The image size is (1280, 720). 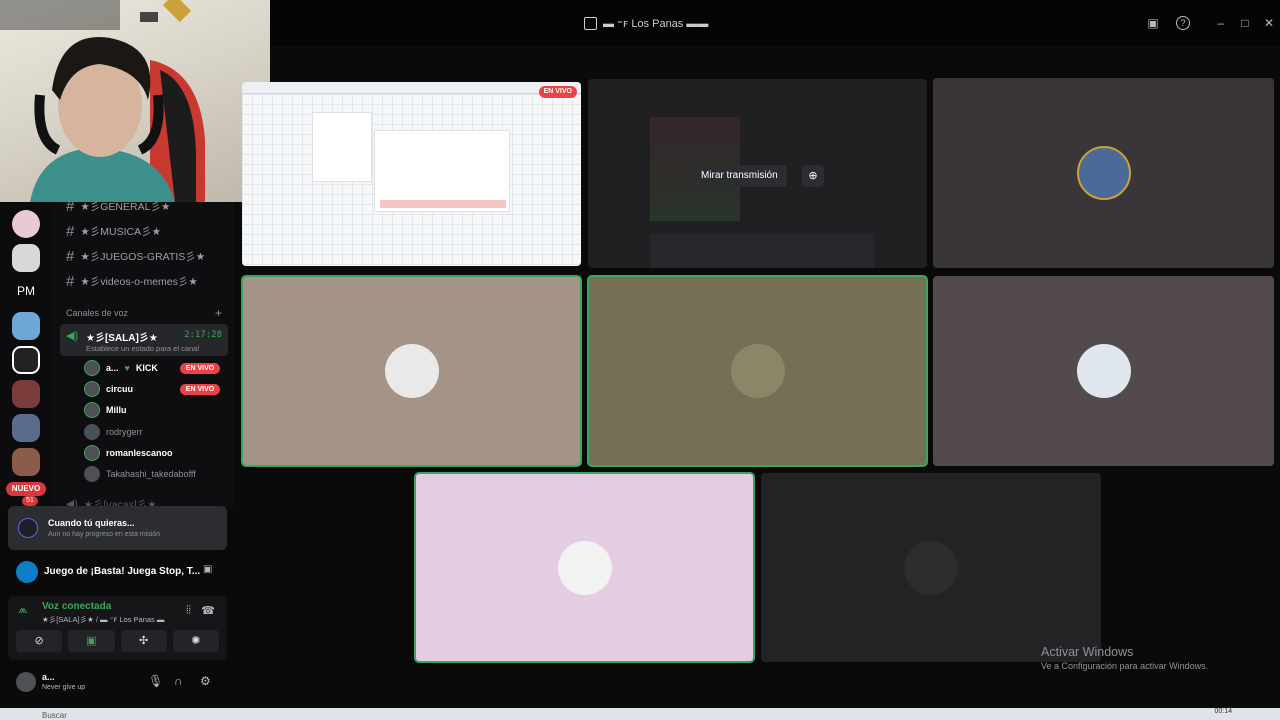 I want to click on channel-juegos-gratis: # ★彡JUEGOS-GRATIS彡★, so click(x=135, y=256).